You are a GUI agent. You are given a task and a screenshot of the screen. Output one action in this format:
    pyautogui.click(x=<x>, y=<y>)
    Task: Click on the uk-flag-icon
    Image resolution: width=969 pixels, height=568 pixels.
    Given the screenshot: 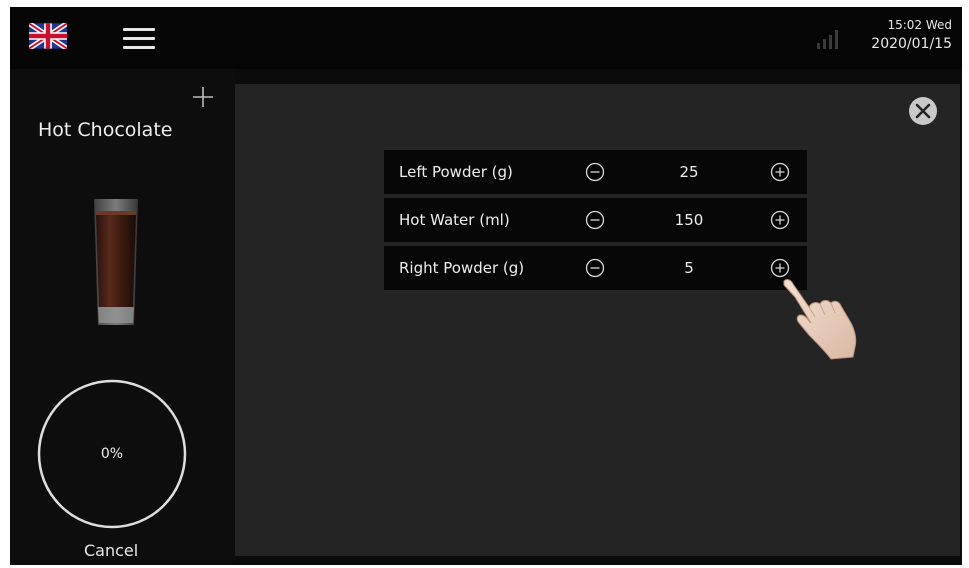 What is the action you would take?
    pyautogui.click(x=48, y=36)
    